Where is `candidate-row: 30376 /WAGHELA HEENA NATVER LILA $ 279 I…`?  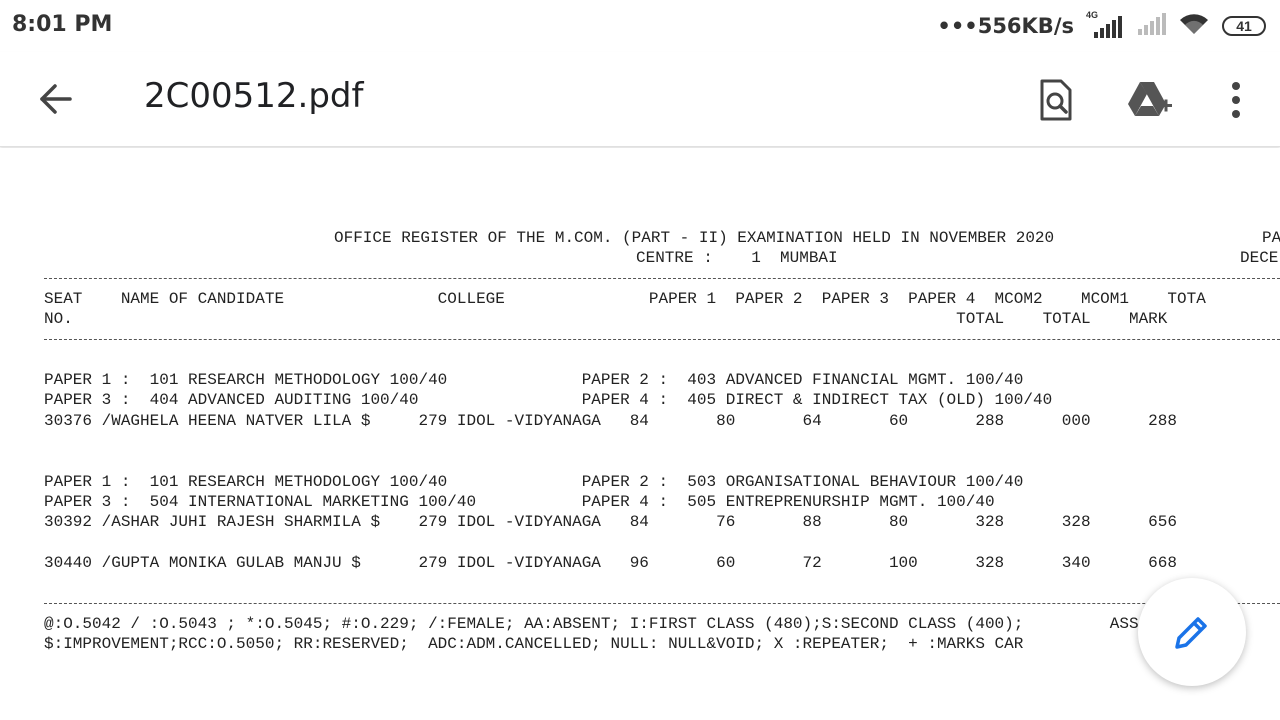
candidate-row: 30376 /WAGHELA HEENA NATVER LILA $ 279 I… is located at coordinates (610, 421).